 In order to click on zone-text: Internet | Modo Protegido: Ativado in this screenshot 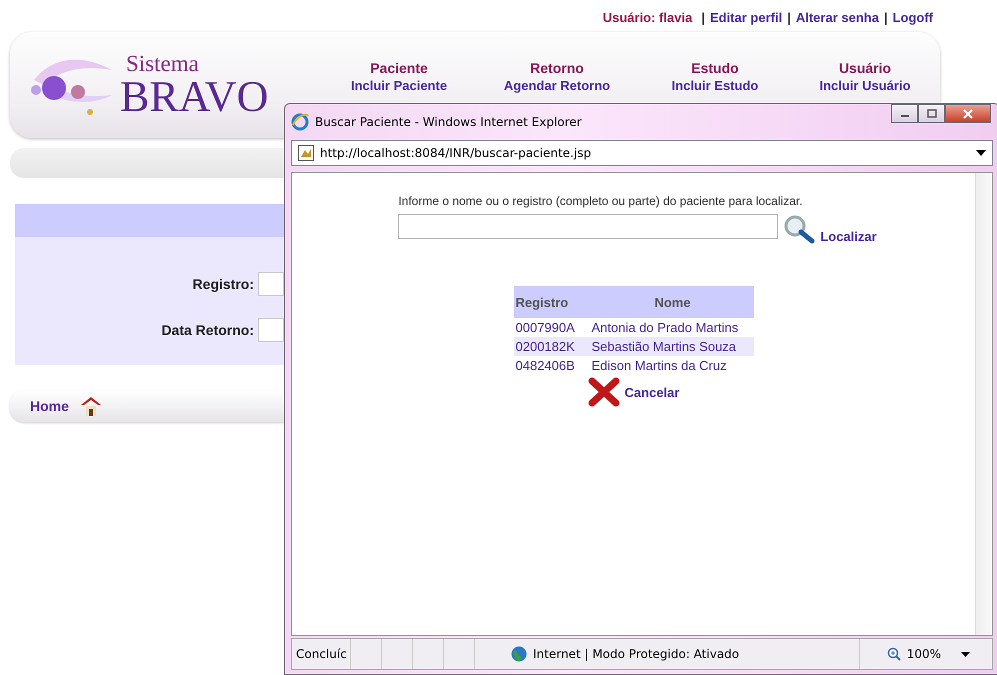, I will do `click(696, 654)`.